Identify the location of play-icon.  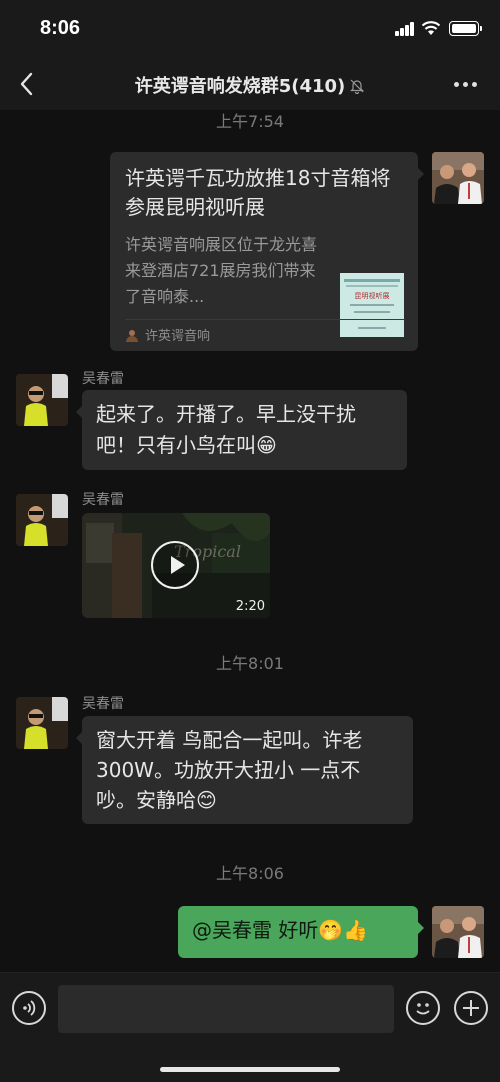
(175, 565).